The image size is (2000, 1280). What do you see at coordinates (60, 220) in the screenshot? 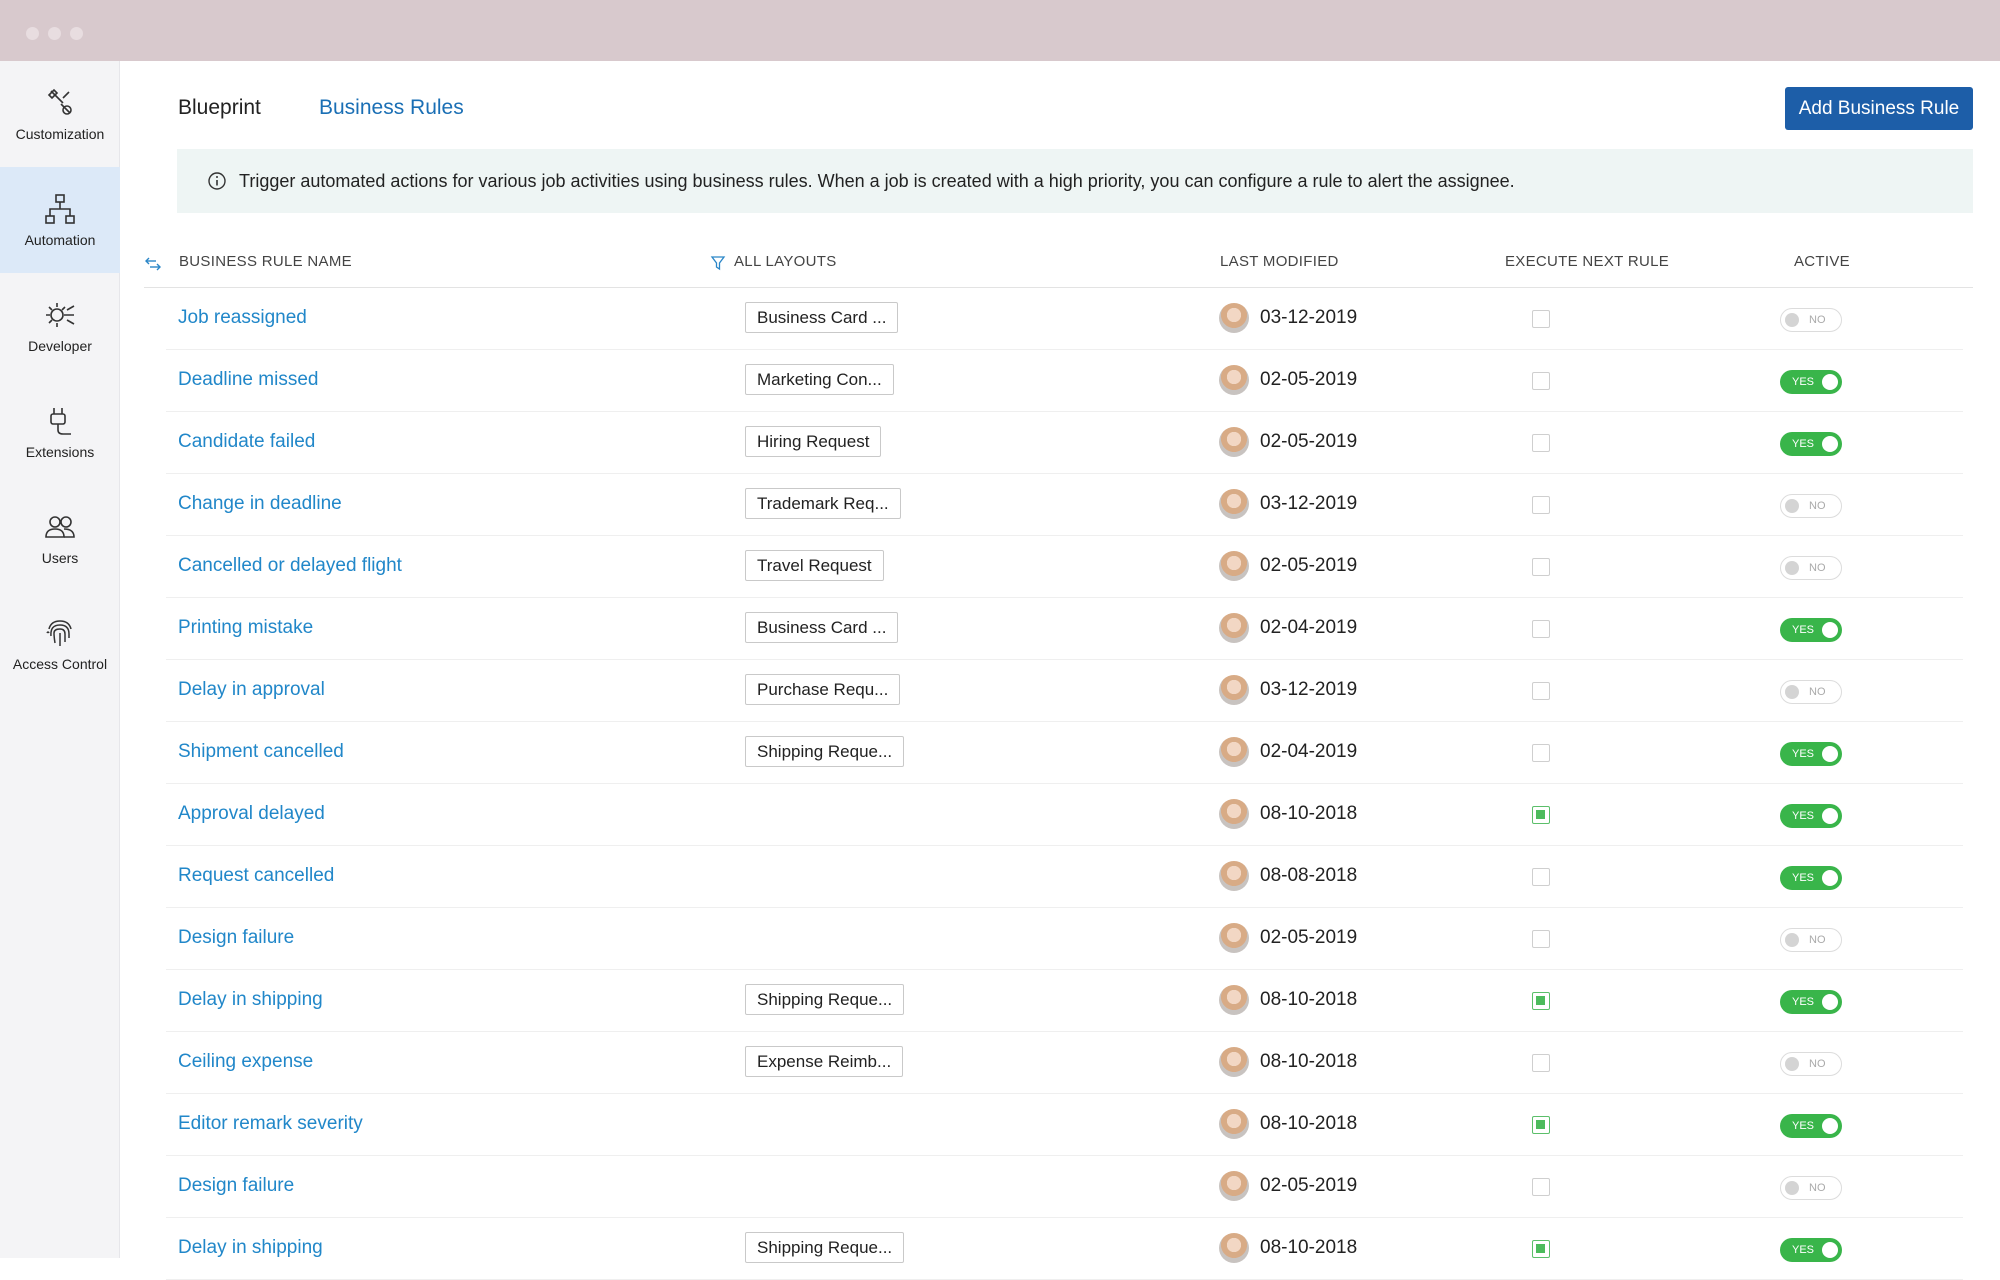
I see `sidebar-item-automation: Automation` at bounding box center [60, 220].